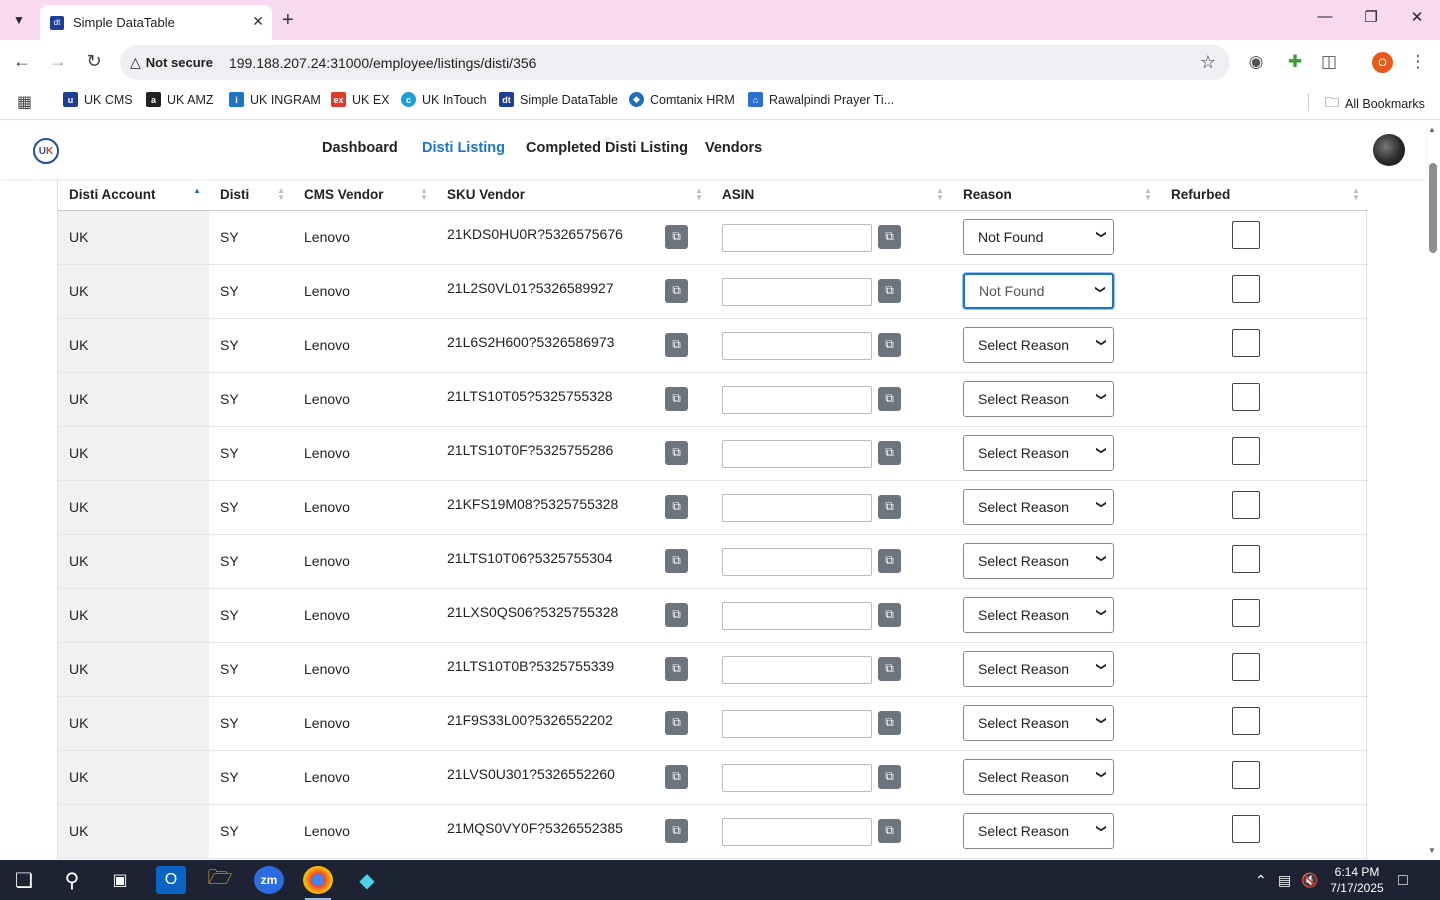  What do you see at coordinates (1433, 490) in the screenshot?
I see `page-scrollbar: ▲ ▼` at bounding box center [1433, 490].